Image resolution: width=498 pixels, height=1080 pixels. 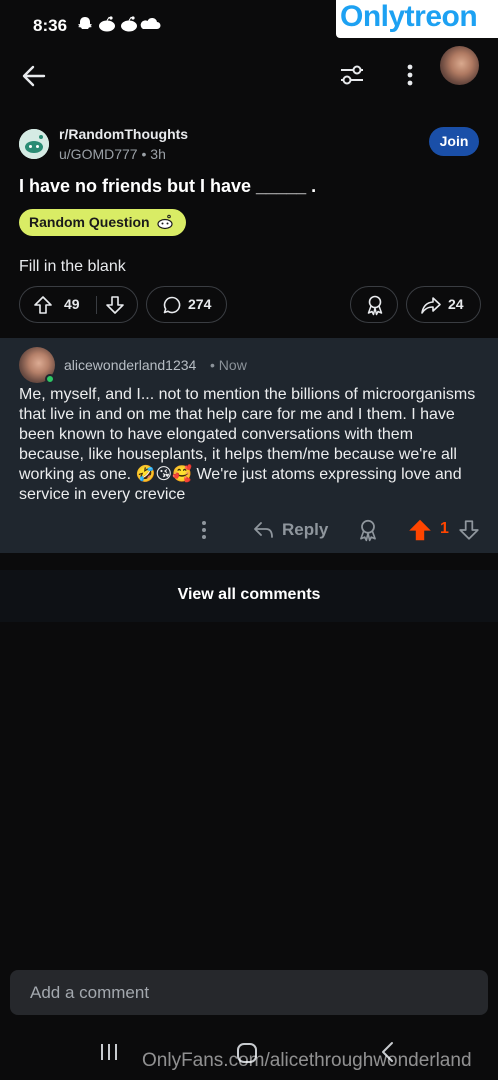 What do you see at coordinates (123, 134) in the screenshot?
I see `subreddit-name: r/RandomThoughts` at bounding box center [123, 134].